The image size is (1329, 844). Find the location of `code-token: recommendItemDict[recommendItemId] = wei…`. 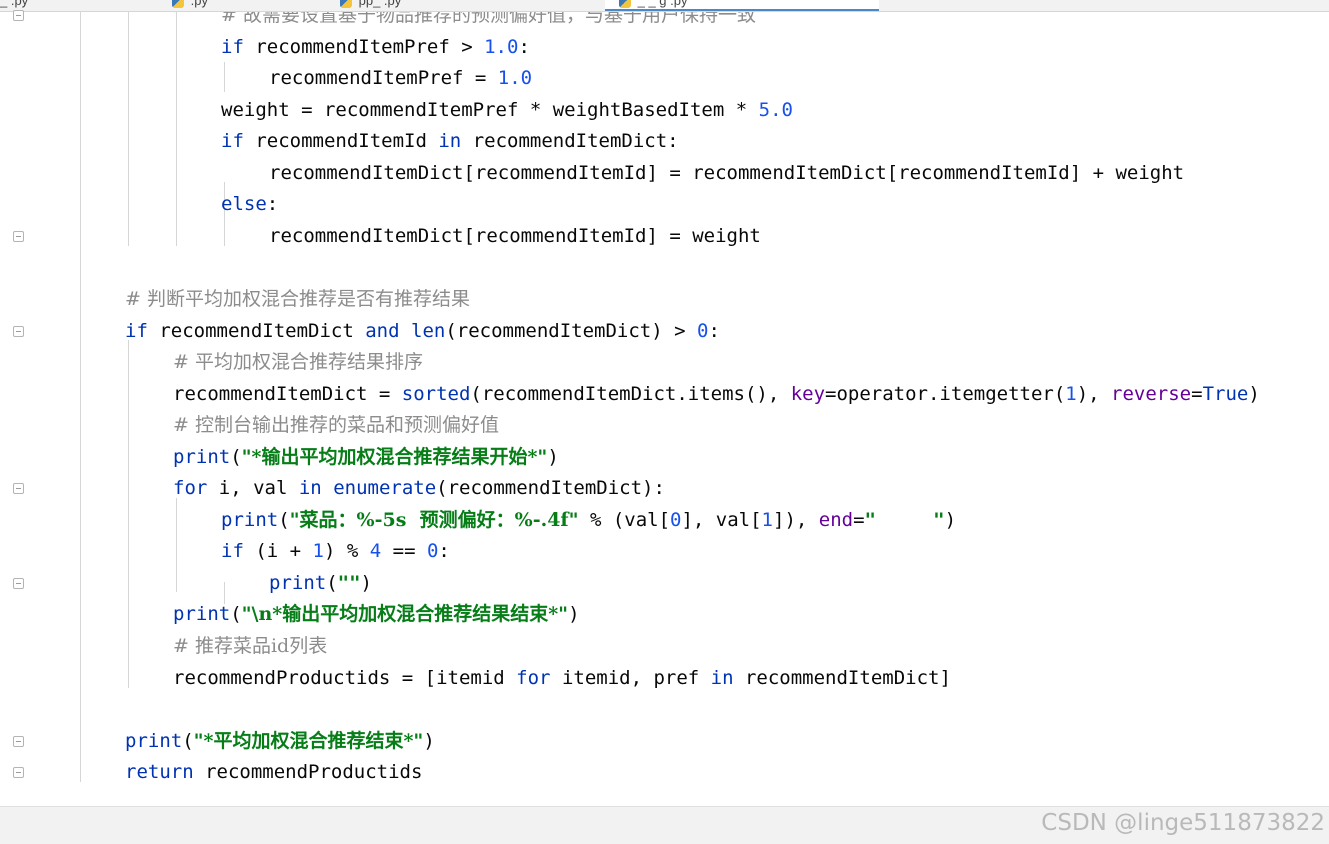

code-token: recommendItemDict[recommendItemId] = wei… is located at coordinates (515, 235).